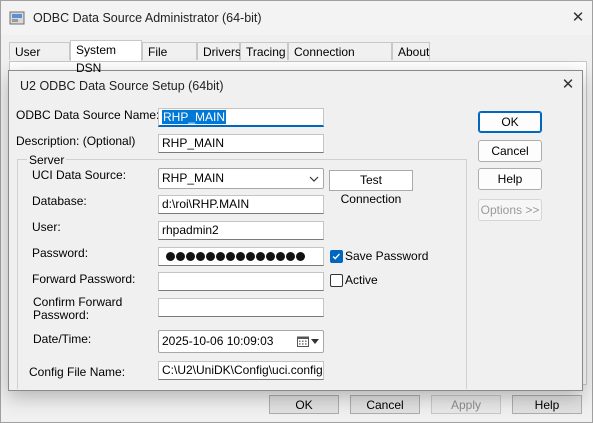 The height and width of the screenshot is (423, 593). Describe the element at coordinates (411, 51) in the screenshot. I see `tab-about: About` at that location.